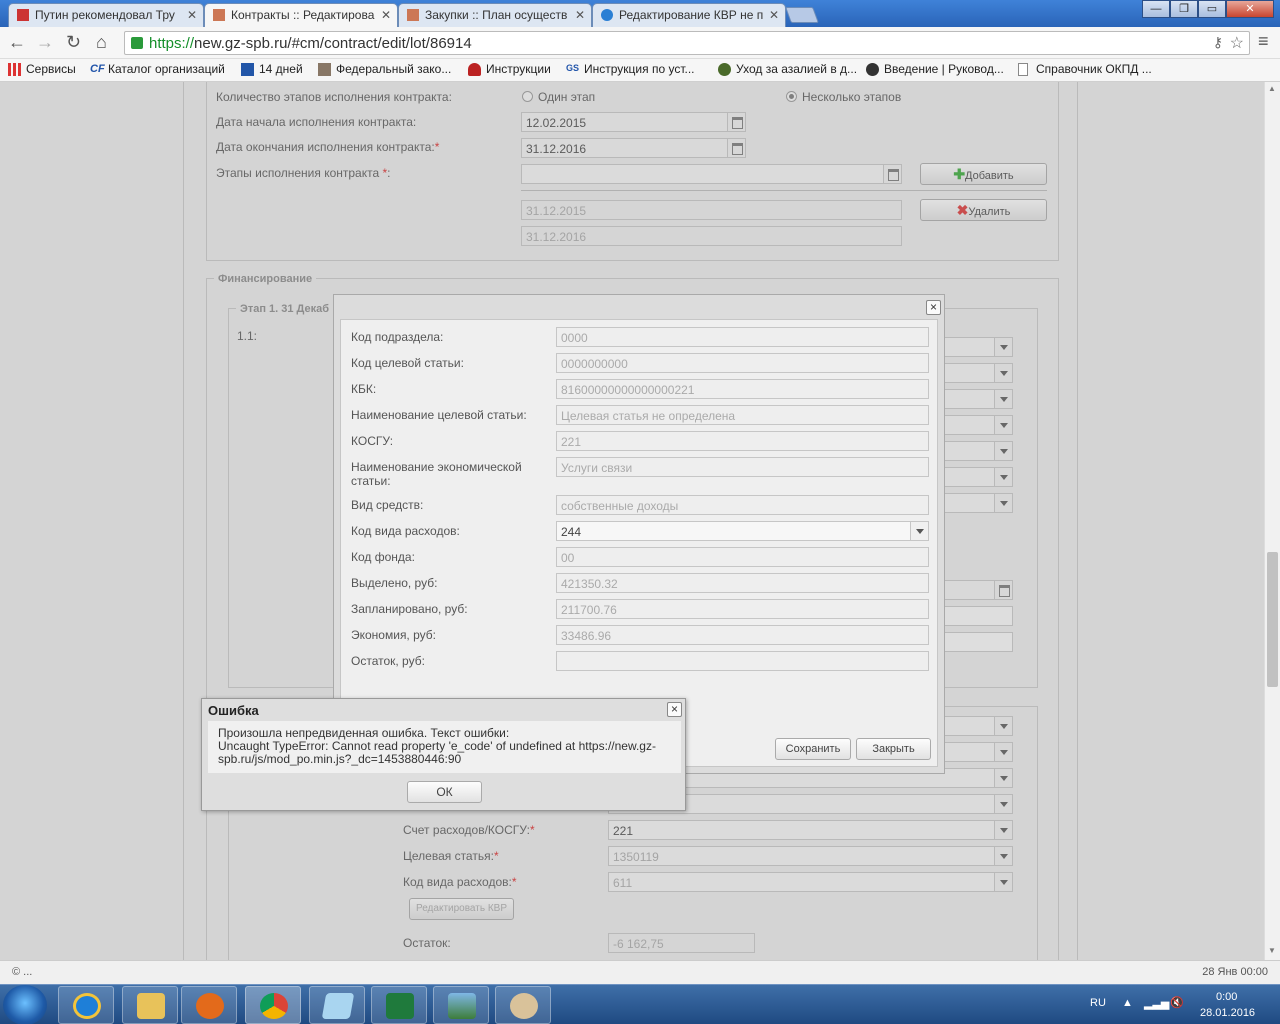  What do you see at coordinates (101, 42) in the screenshot?
I see `home-icon: ⌂` at bounding box center [101, 42].